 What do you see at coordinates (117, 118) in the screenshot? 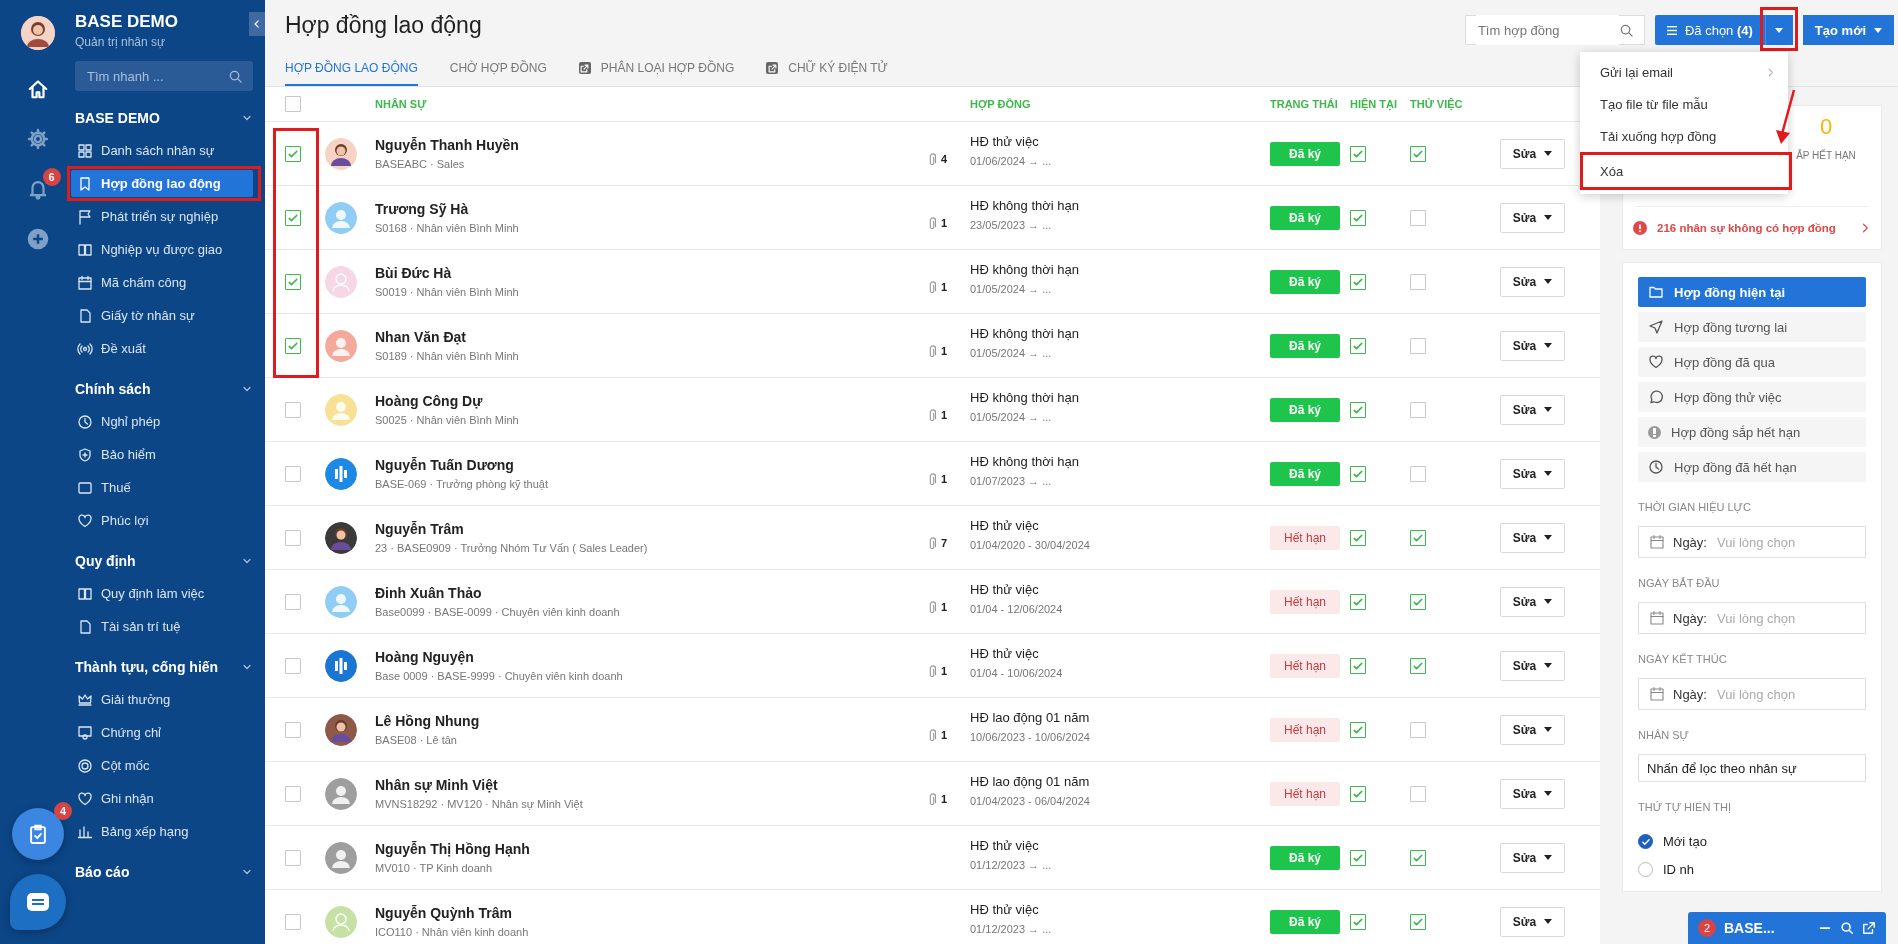
I see `group-title: BASE DEMO` at bounding box center [117, 118].